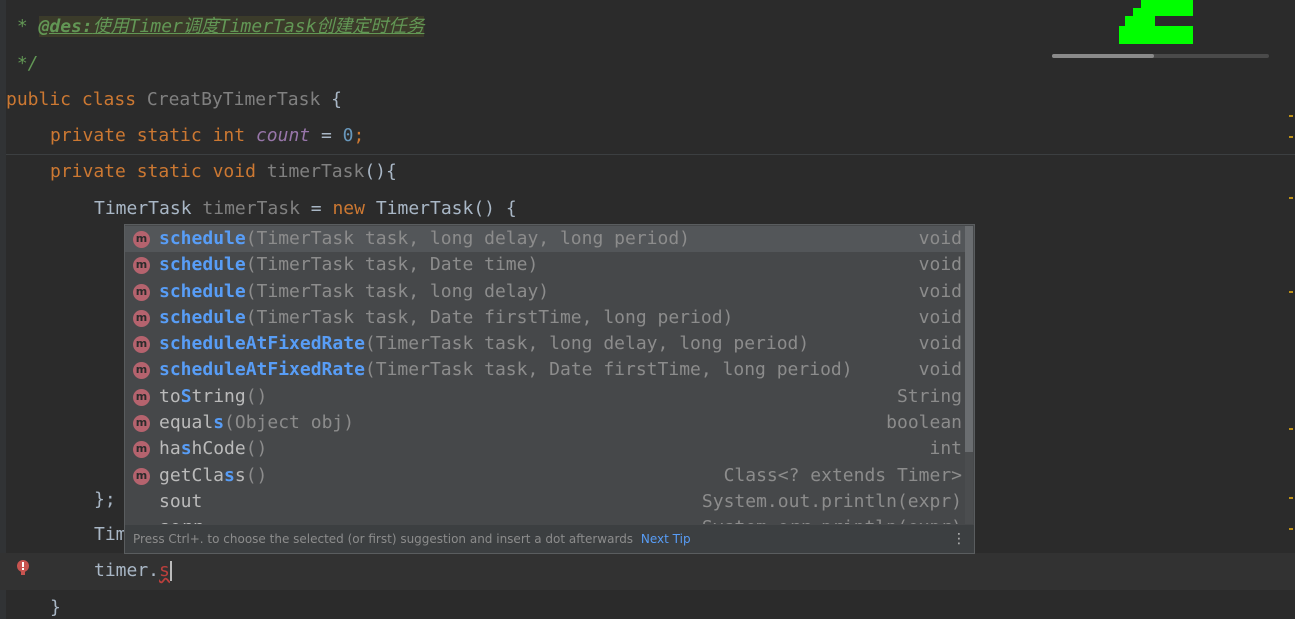 The height and width of the screenshot is (619, 1295). Describe the element at coordinates (133, 571) in the screenshot. I see `code-line-current: timer.s` at that location.